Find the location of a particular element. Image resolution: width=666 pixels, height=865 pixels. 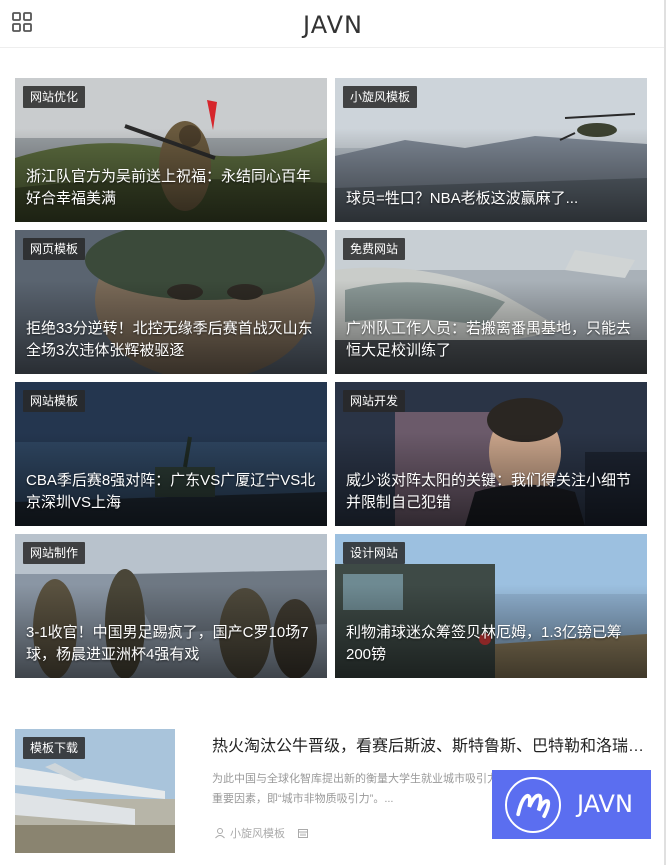

featured-card: 设计网站 利物浦球迷众筹签贝林厄姆，1.3亿镑已筹200镑 is located at coordinates (491, 606).